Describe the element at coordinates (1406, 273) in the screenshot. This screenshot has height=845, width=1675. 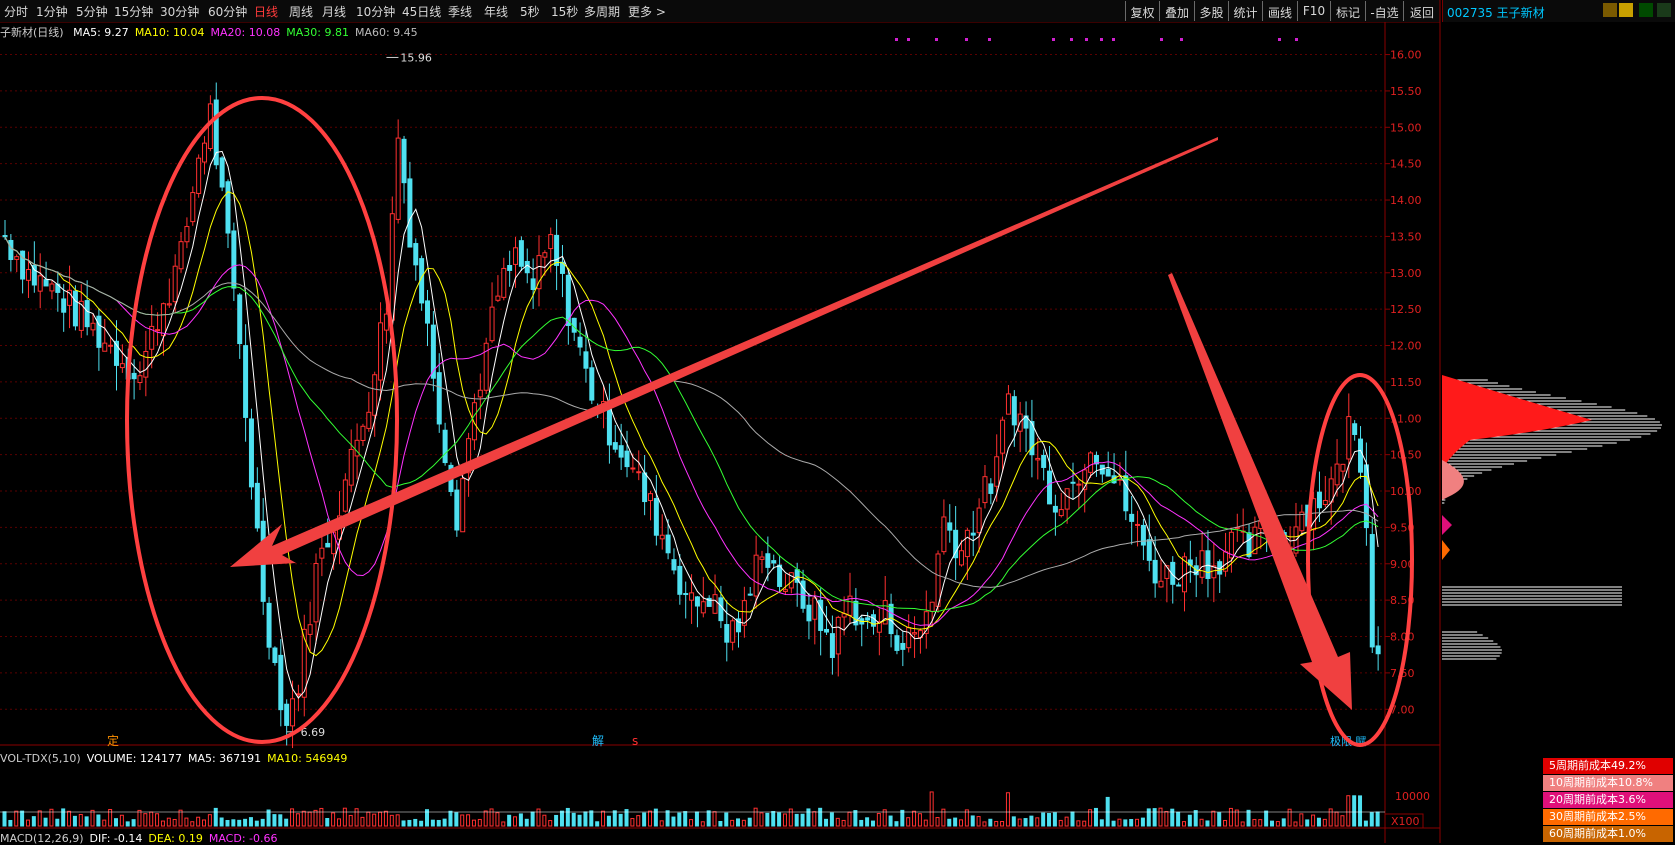
I see `price-tick-label: 13.00` at that location.